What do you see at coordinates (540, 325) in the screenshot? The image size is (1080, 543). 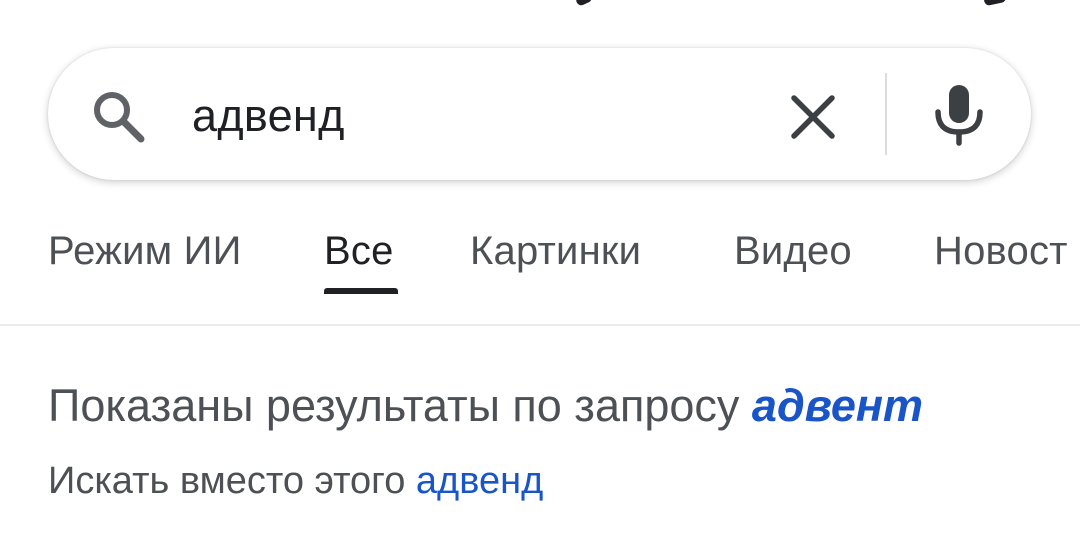 I see `tabs-divider` at bounding box center [540, 325].